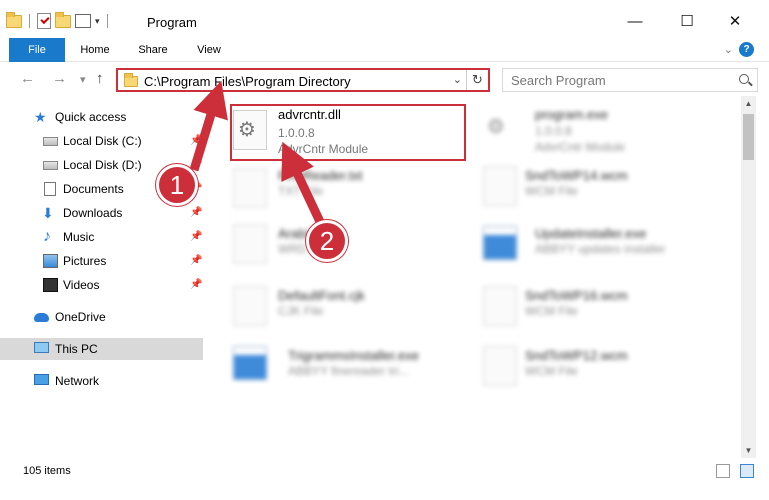 This screenshot has width=769, height=500. What do you see at coordinates (177, 185) in the screenshot?
I see `step-1-badge: 1` at bounding box center [177, 185].